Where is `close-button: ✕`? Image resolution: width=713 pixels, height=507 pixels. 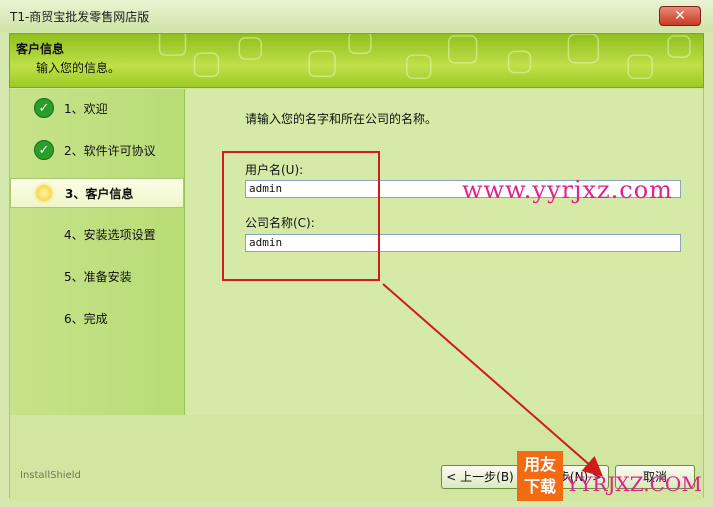
close-button: ✕ is located at coordinates (680, 16).